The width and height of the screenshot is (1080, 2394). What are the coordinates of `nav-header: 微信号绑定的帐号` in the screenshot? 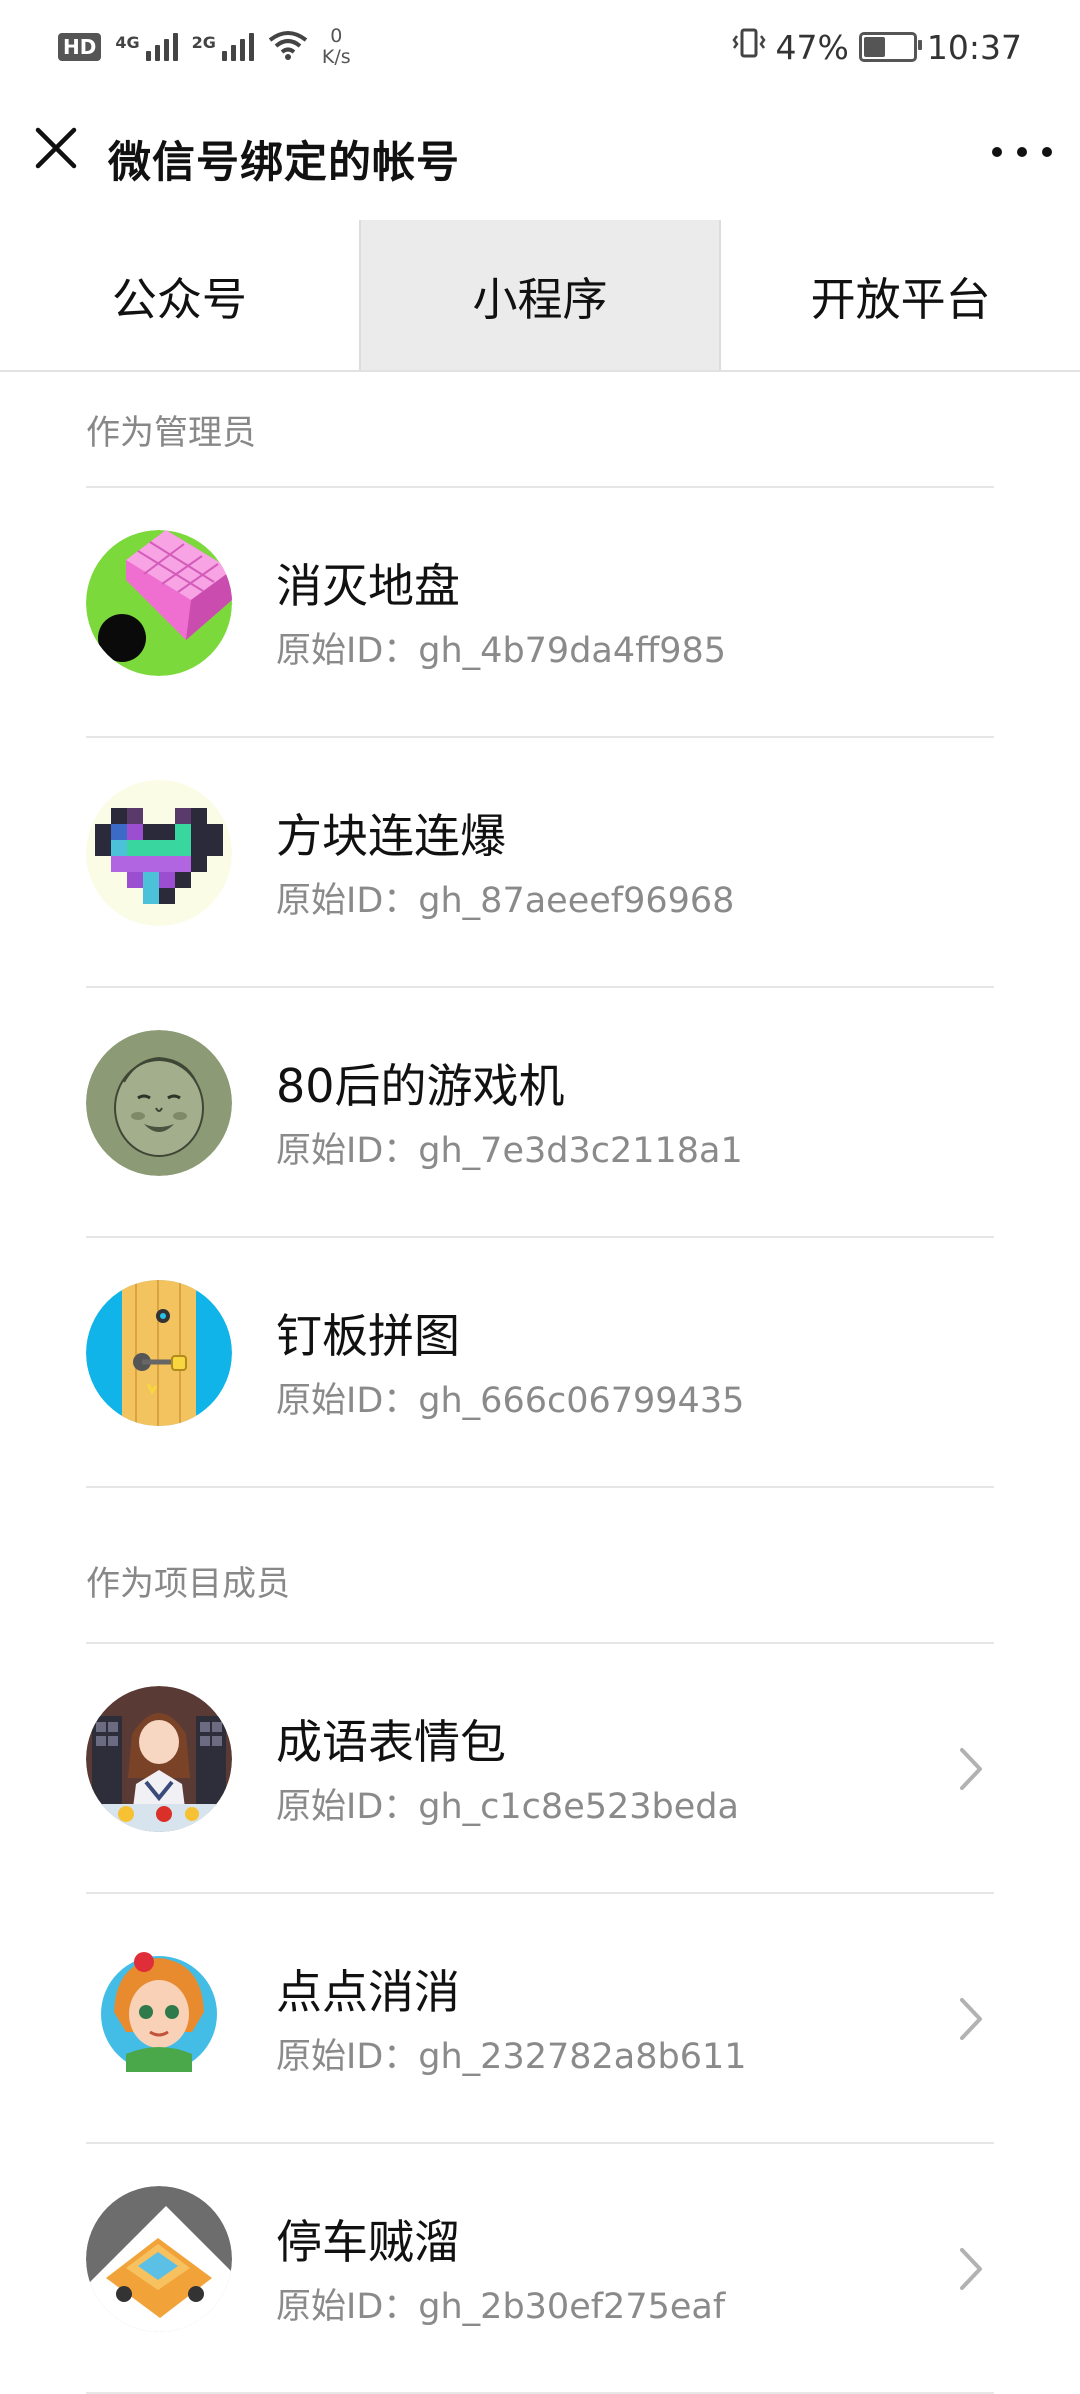 It's located at (540, 156).